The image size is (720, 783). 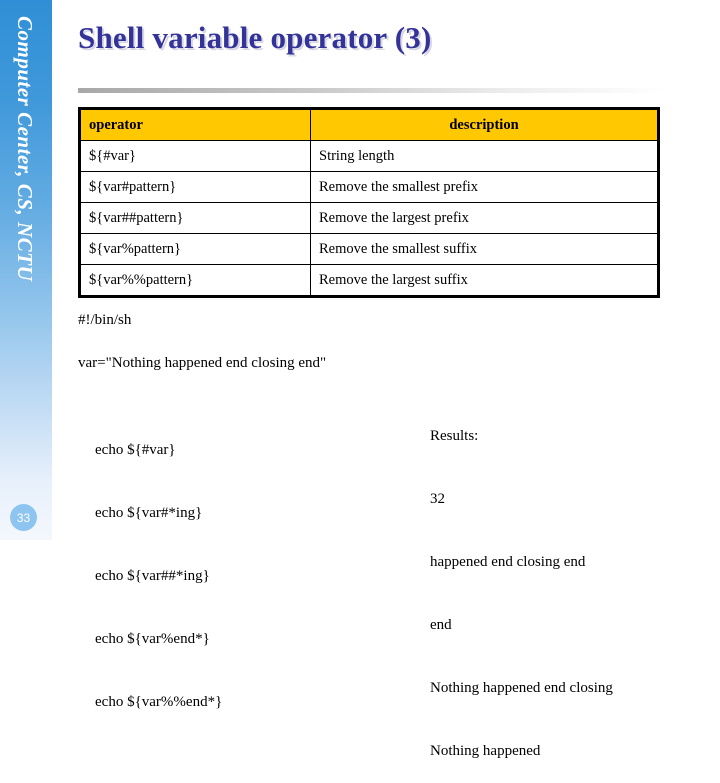 What do you see at coordinates (484, 249) in the screenshot?
I see `cell-description: Remove the smallest suffix` at bounding box center [484, 249].